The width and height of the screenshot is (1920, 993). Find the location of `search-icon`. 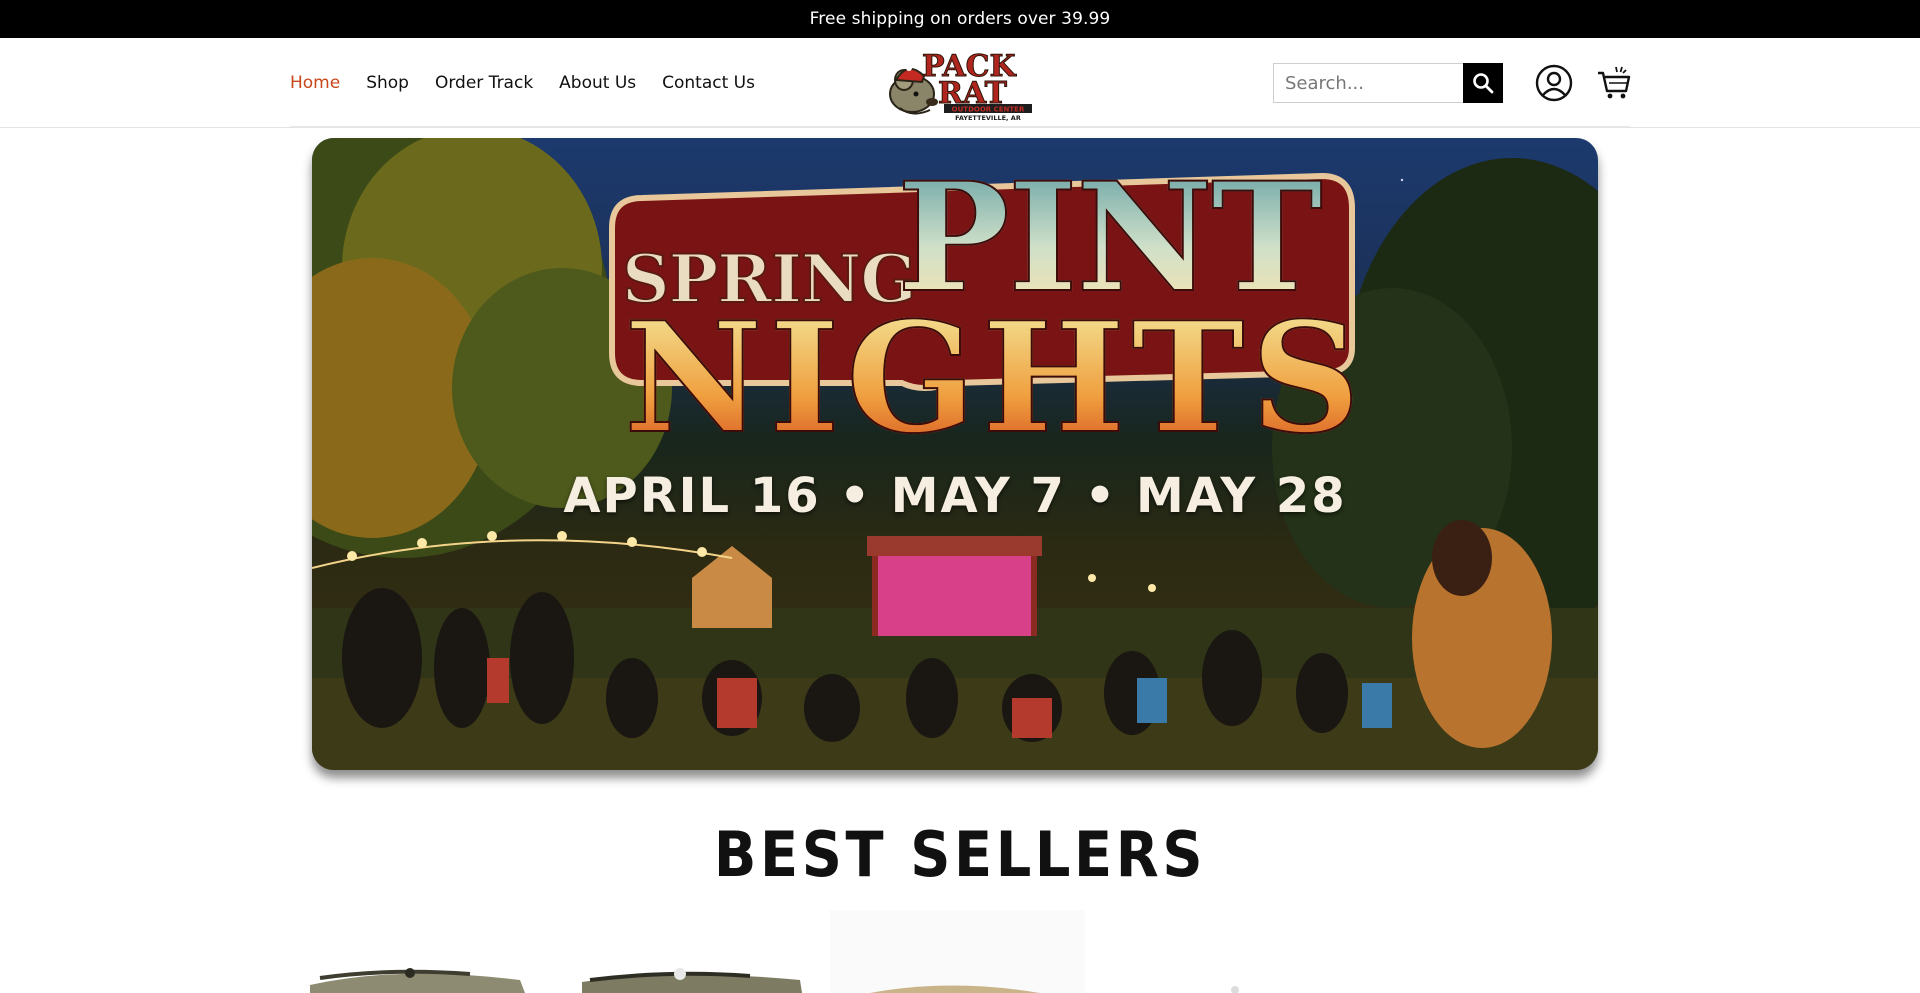

search-icon is located at coordinates (1483, 83).